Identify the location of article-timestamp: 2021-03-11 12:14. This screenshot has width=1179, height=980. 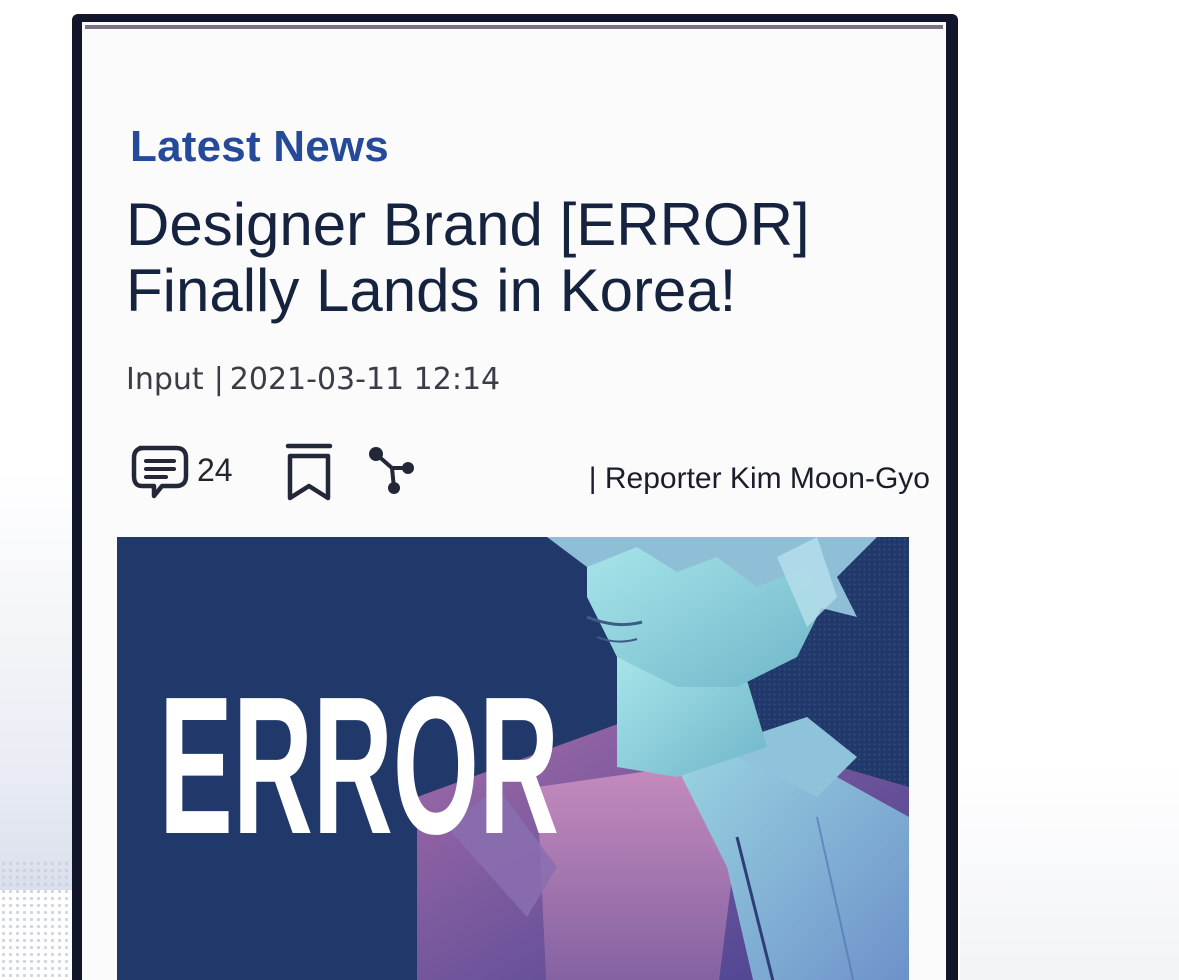
(365, 379).